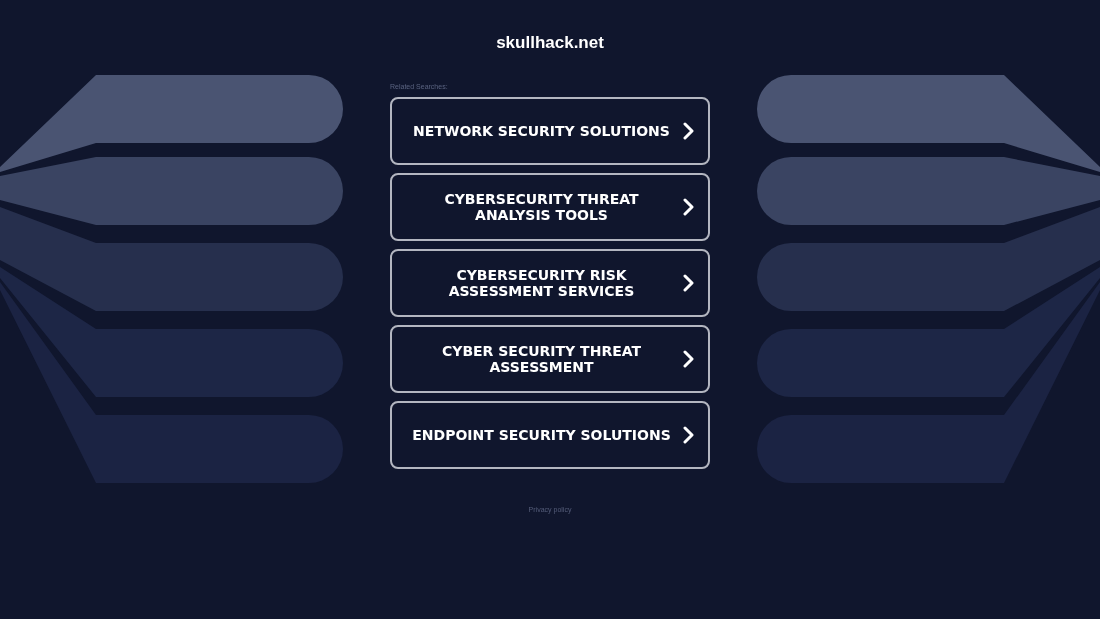  Describe the element at coordinates (550, 435) in the screenshot. I see `related-search-button: ENDPOINT SECURITY SOLUTIONS` at that location.